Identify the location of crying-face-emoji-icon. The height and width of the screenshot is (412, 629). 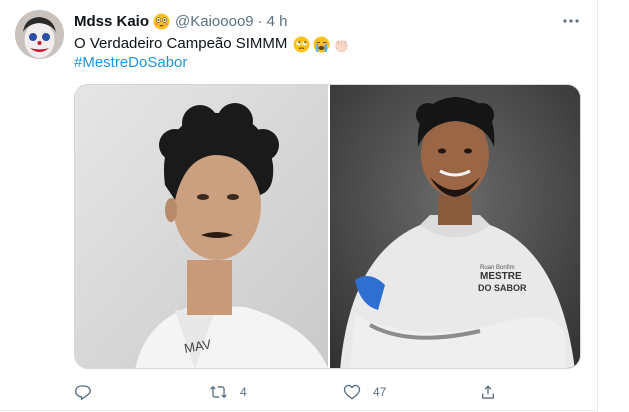
(321, 44).